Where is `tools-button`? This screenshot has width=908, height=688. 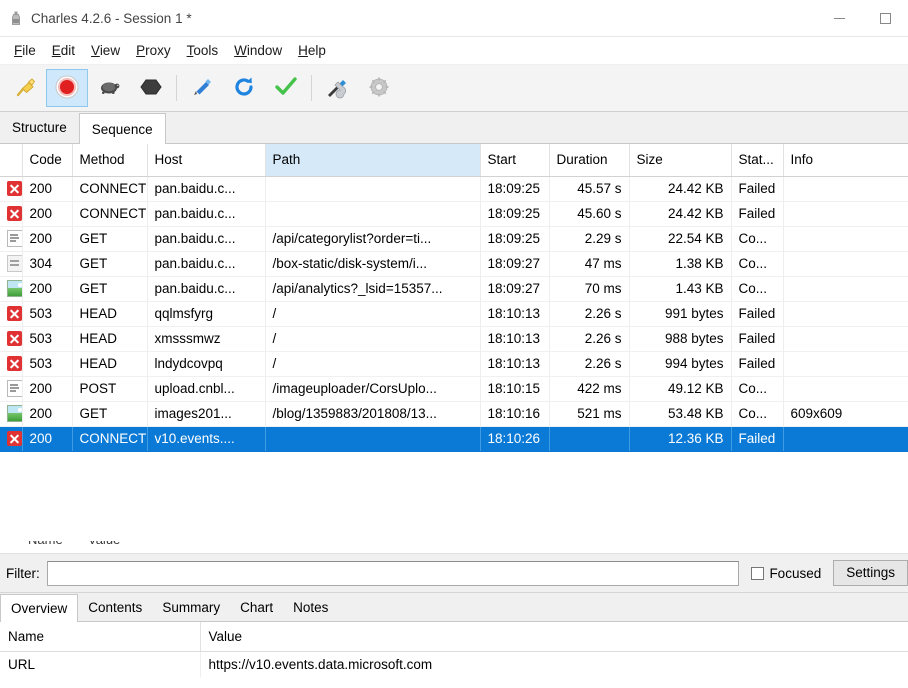 tools-button is located at coordinates (337, 88).